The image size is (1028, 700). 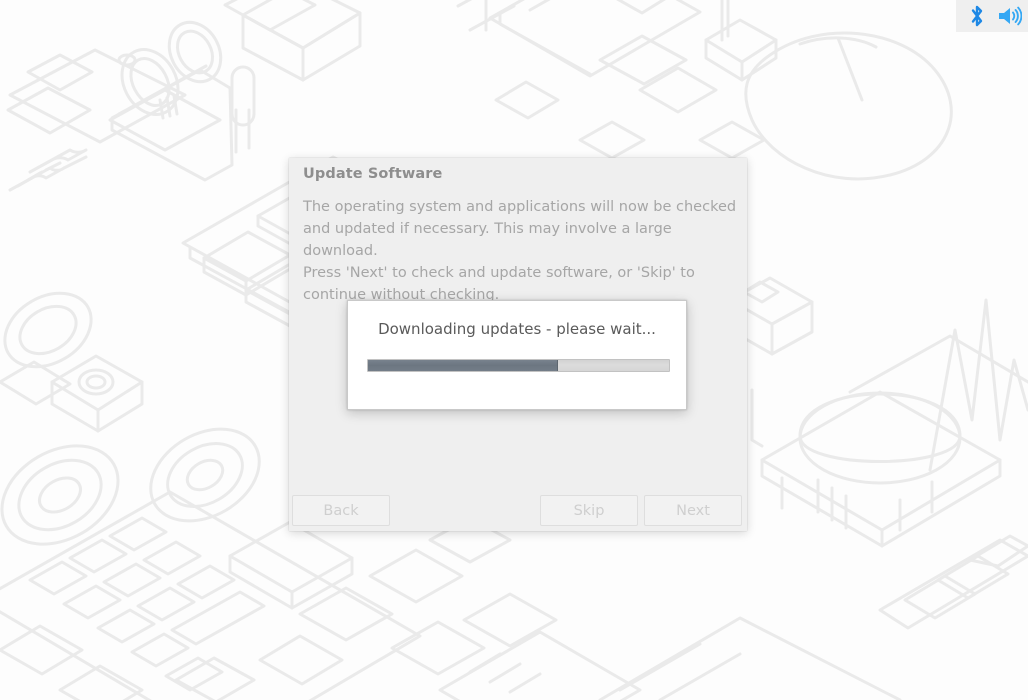 What do you see at coordinates (1009, 16) in the screenshot?
I see `volume-icon` at bounding box center [1009, 16].